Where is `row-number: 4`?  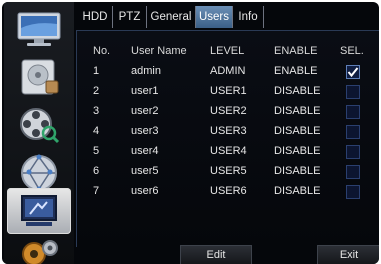
row-number: 4 is located at coordinates (96, 131).